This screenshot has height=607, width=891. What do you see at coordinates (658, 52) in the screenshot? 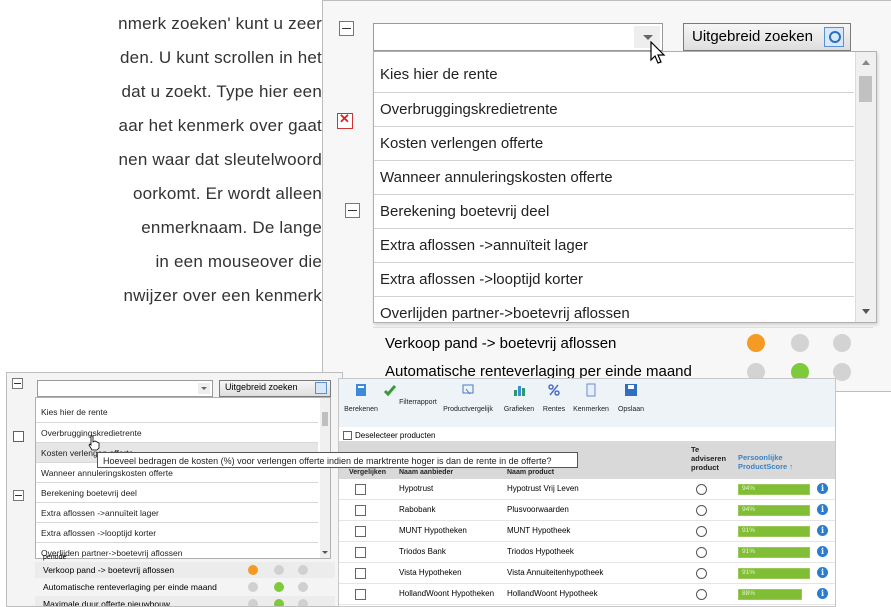
I see `mouse-cursor-icon` at bounding box center [658, 52].